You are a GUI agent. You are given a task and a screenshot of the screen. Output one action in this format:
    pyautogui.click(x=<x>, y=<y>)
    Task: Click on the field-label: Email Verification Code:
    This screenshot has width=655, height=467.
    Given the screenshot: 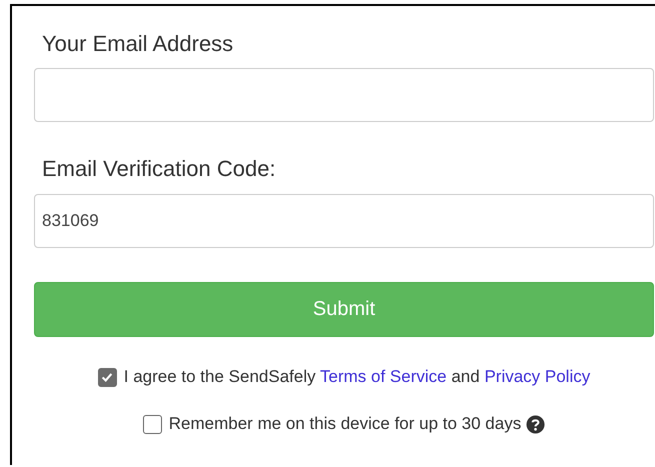 What is the action you would take?
    pyautogui.click(x=159, y=169)
    